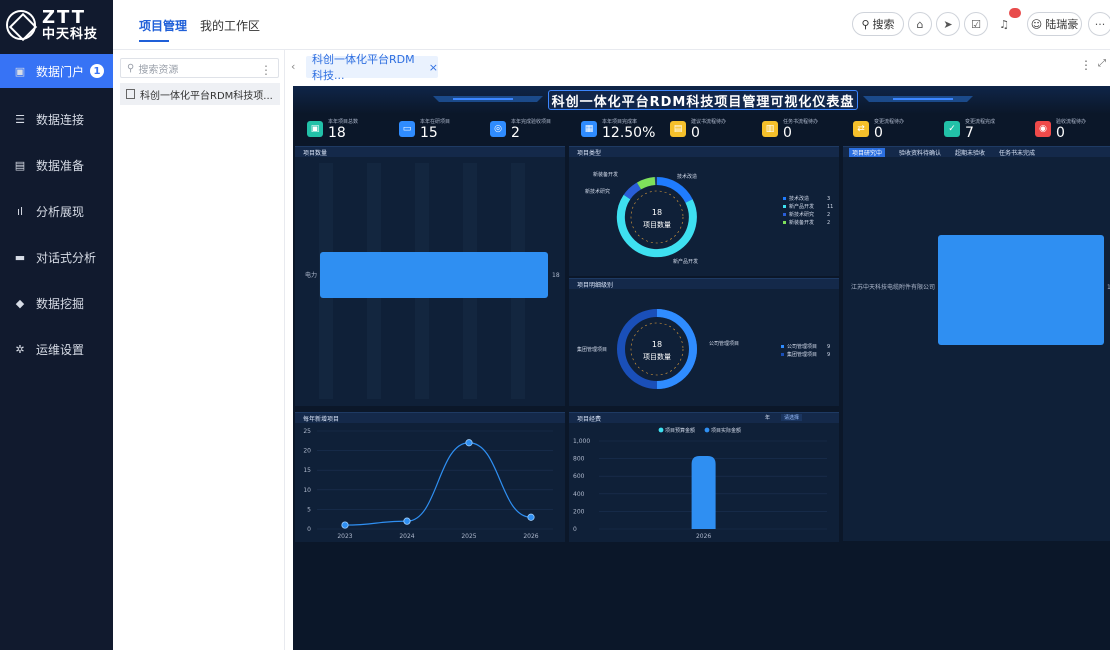 This screenshot has width=1110, height=650. What do you see at coordinates (307, 451) in the screenshot?
I see `y-tick-label: 20` at bounding box center [307, 451].